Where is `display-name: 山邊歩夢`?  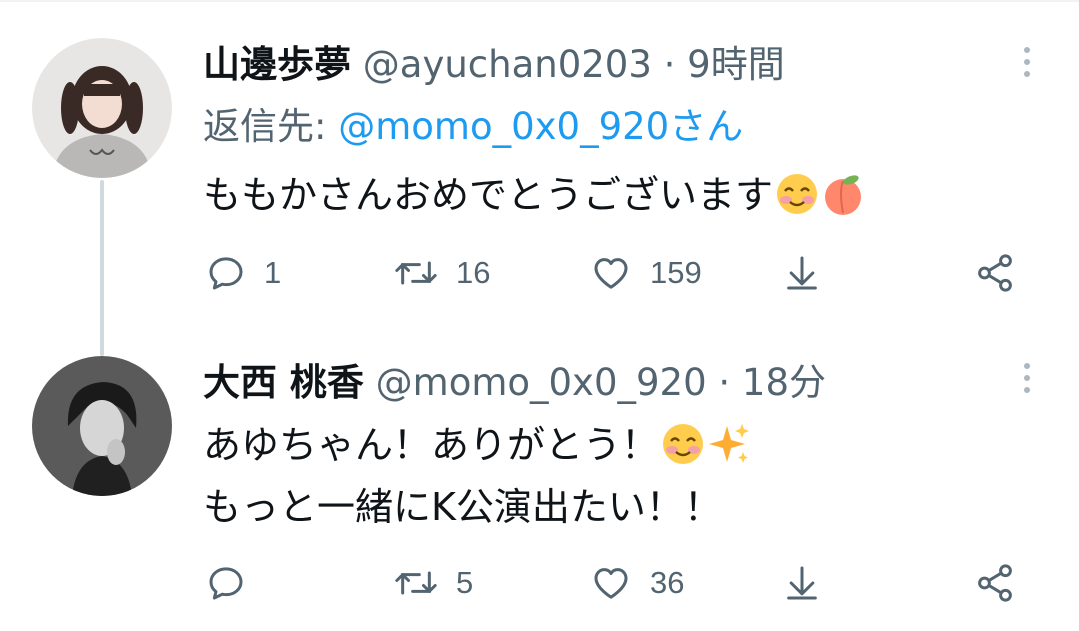
display-name: 山邊歩夢 is located at coordinates (277, 64).